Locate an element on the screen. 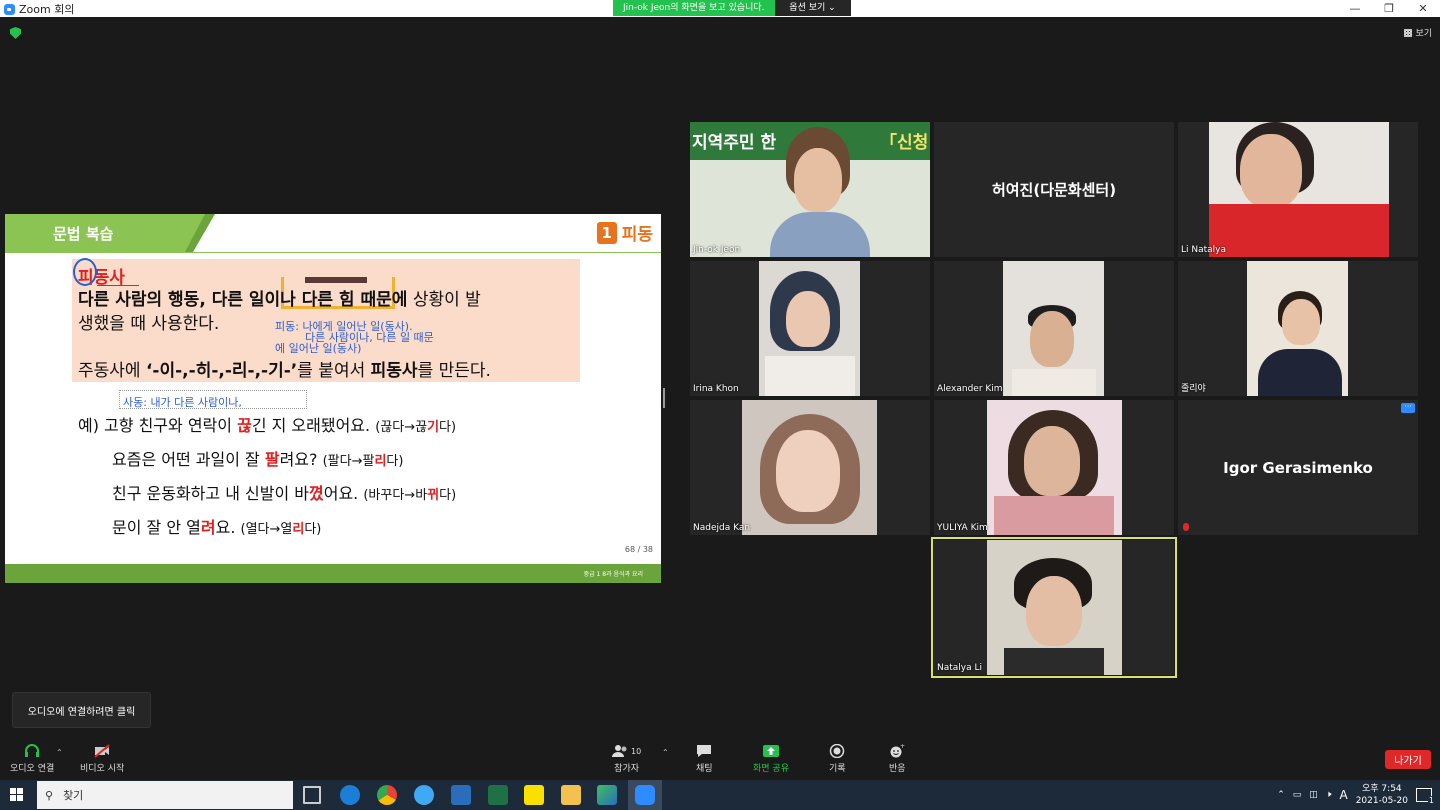  video-tile-yuliya: YULIYA Kim is located at coordinates (1054, 467).